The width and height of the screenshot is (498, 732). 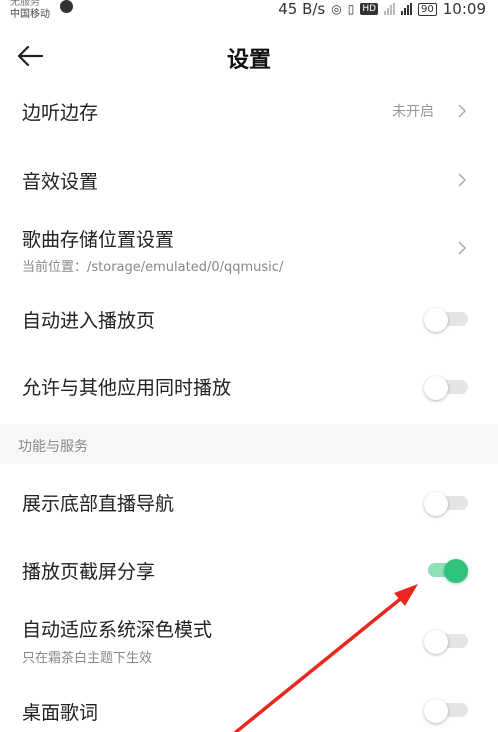 What do you see at coordinates (117, 630) in the screenshot?
I see `setting-label: 自动适应系统深色模式` at bounding box center [117, 630].